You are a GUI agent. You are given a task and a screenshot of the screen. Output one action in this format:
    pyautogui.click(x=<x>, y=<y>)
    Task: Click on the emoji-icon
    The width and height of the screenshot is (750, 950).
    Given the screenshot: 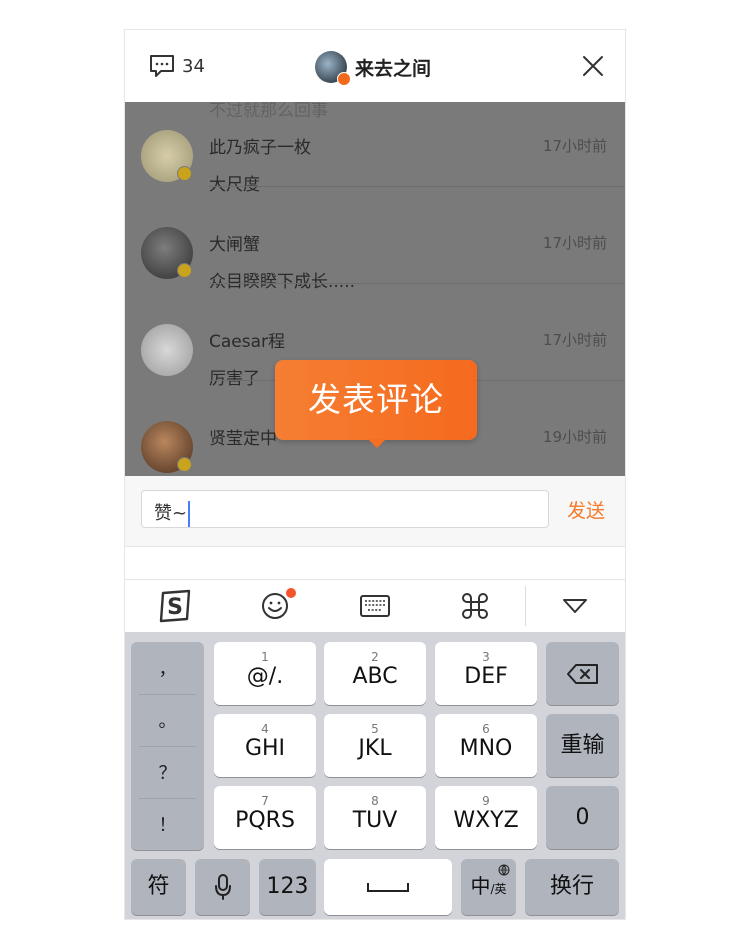 What is the action you would take?
    pyautogui.click(x=275, y=606)
    